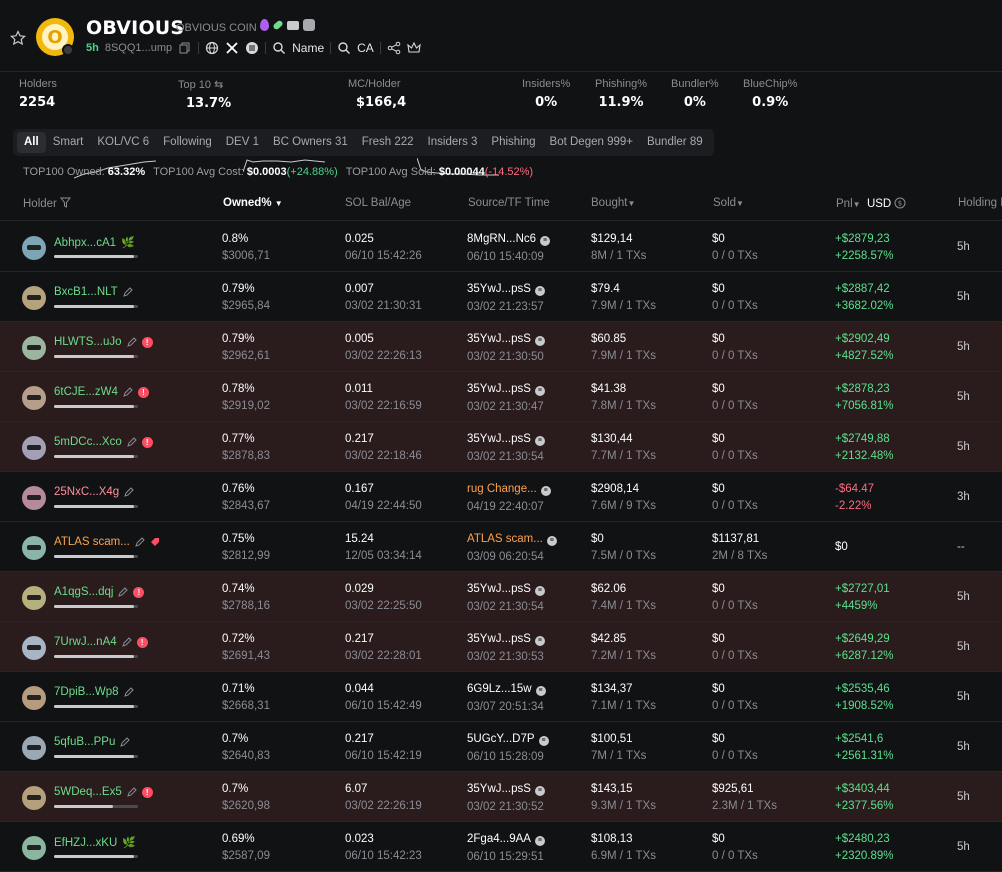  I want to click on source-link: rug Change... ≡, so click(509, 489).